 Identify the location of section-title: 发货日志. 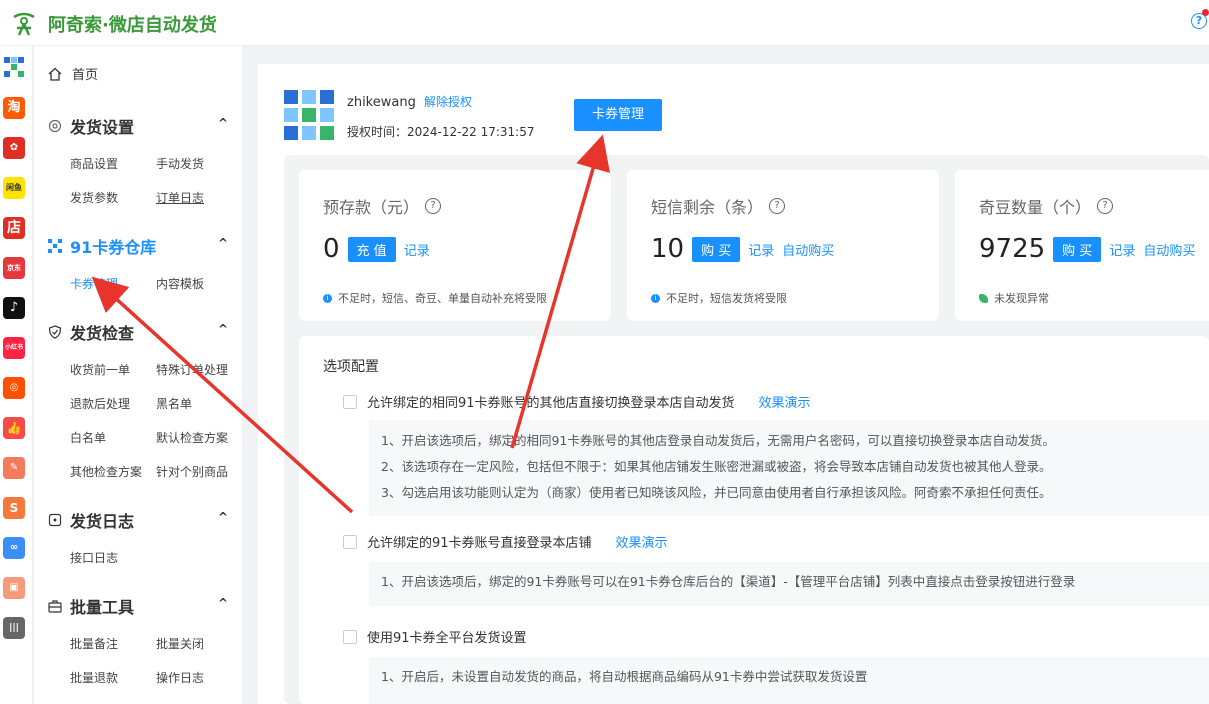
(102, 521).